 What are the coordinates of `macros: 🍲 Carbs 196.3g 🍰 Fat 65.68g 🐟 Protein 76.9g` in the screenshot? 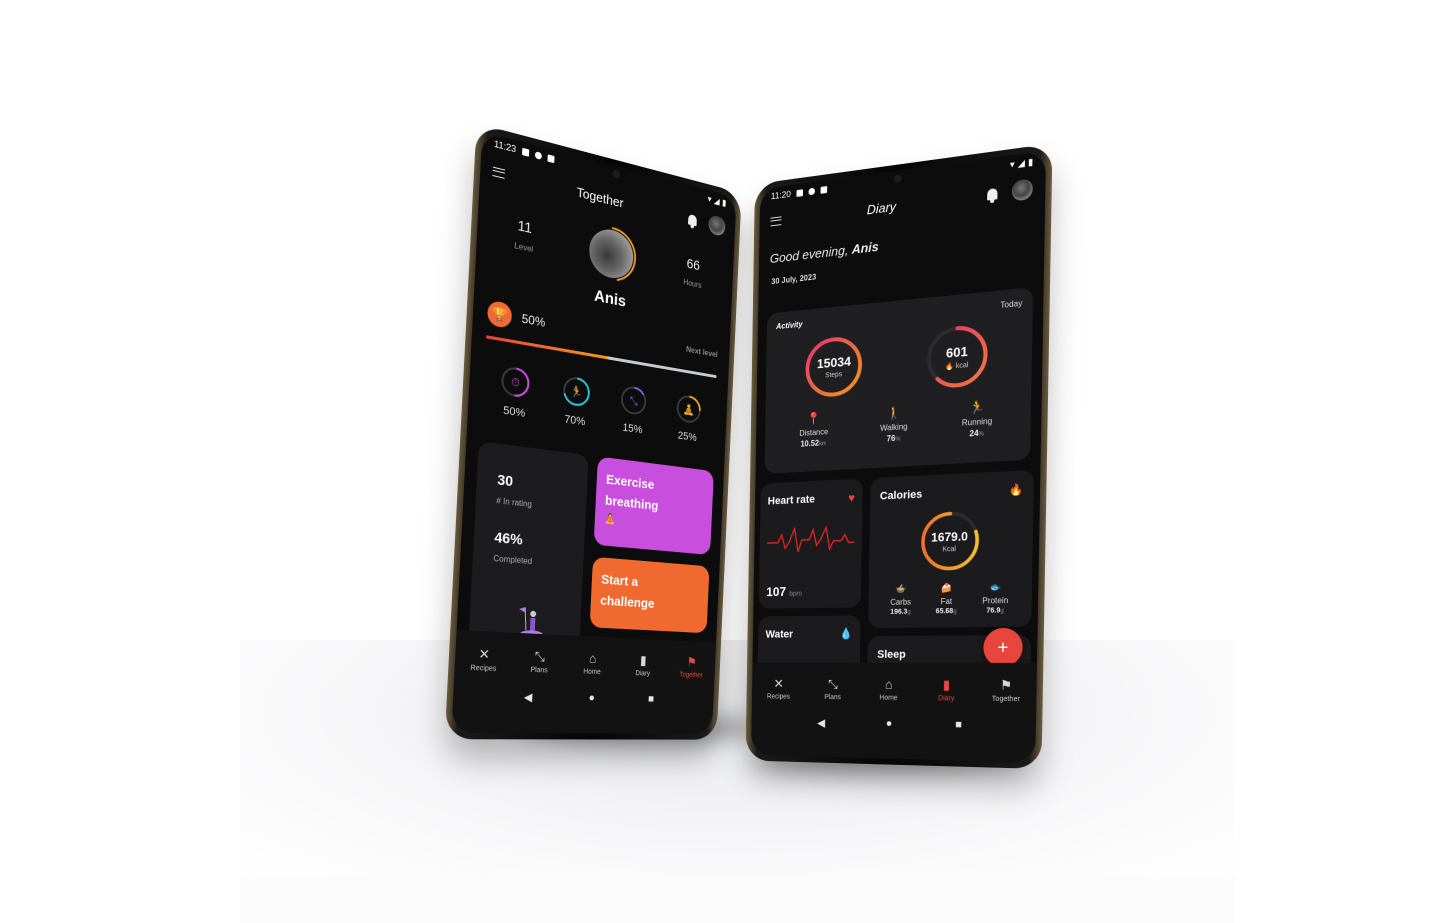 It's located at (950, 598).